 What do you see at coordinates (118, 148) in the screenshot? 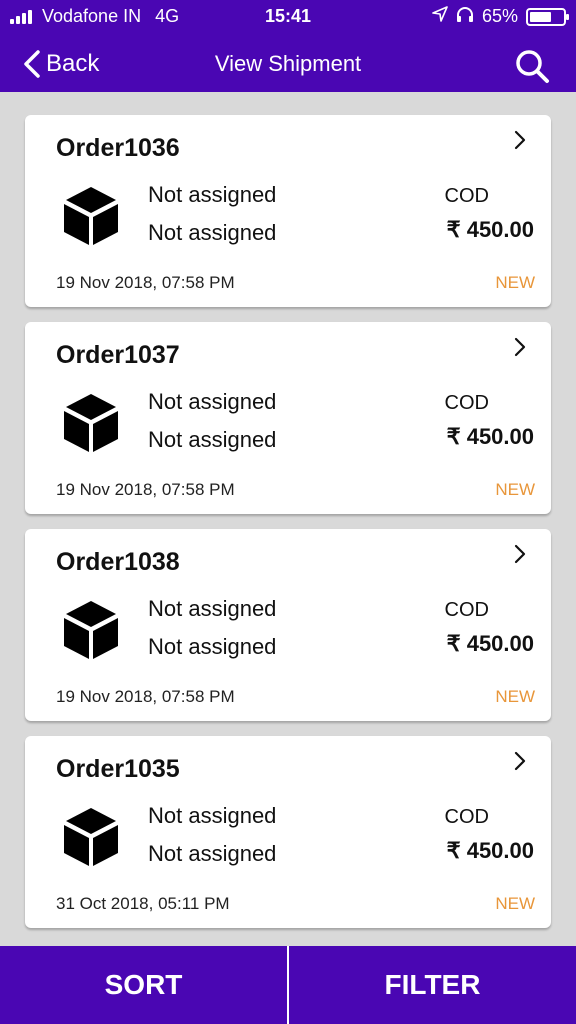
I see `order-id: Order1036` at bounding box center [118, 148].